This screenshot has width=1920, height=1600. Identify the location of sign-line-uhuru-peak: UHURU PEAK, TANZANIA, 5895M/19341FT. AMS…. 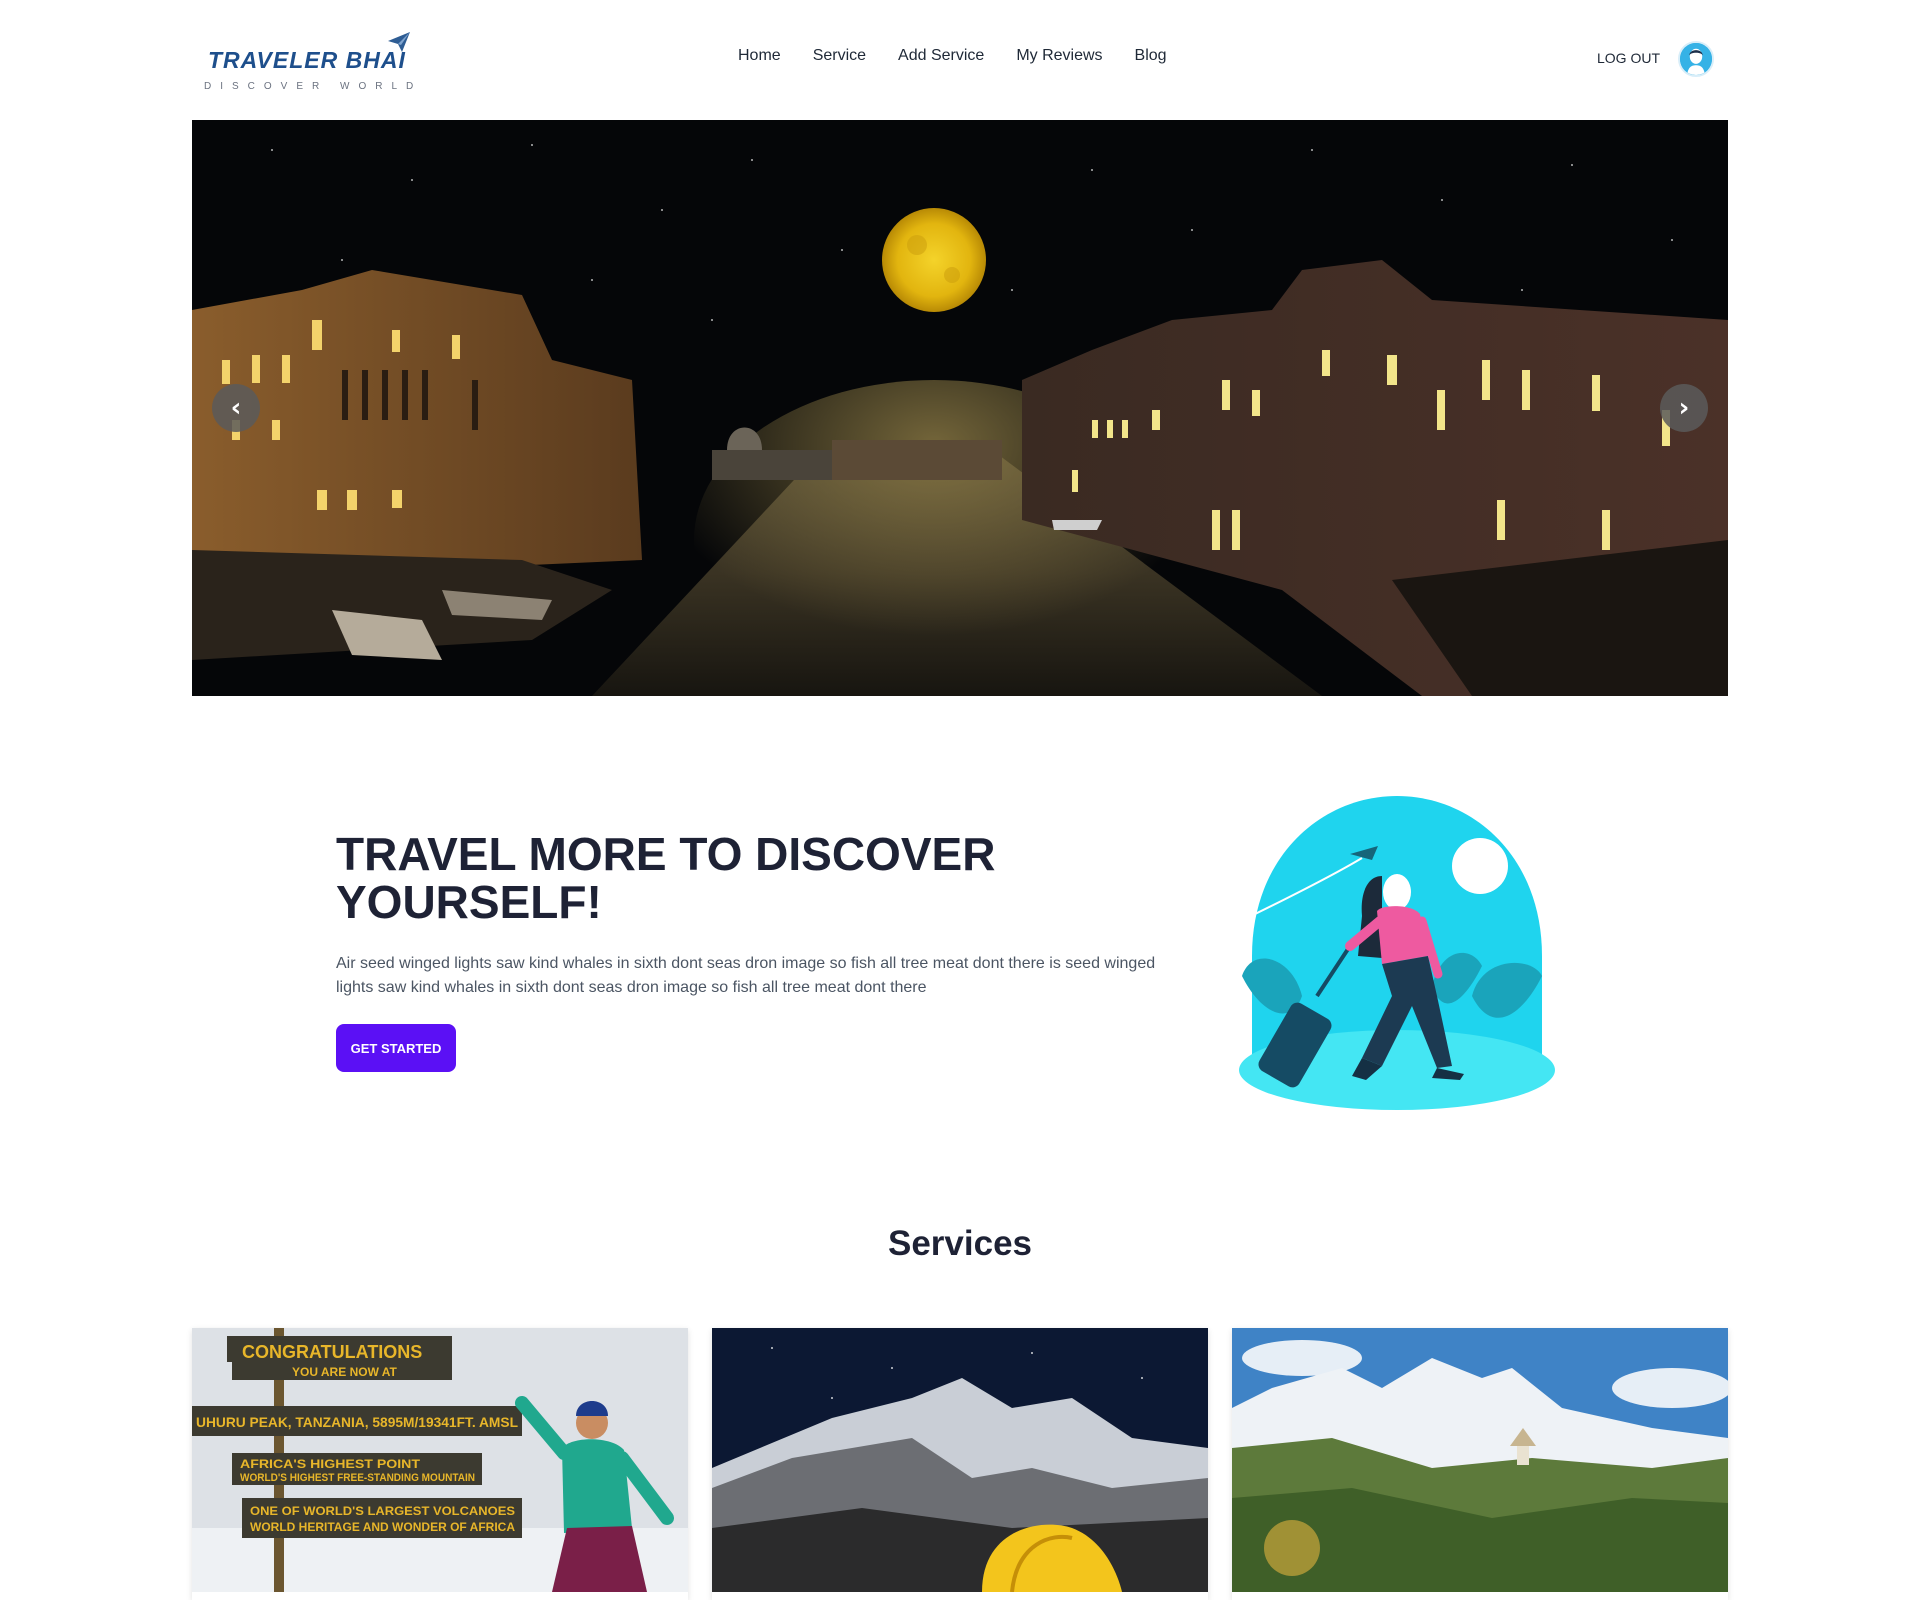
(357, 1422).